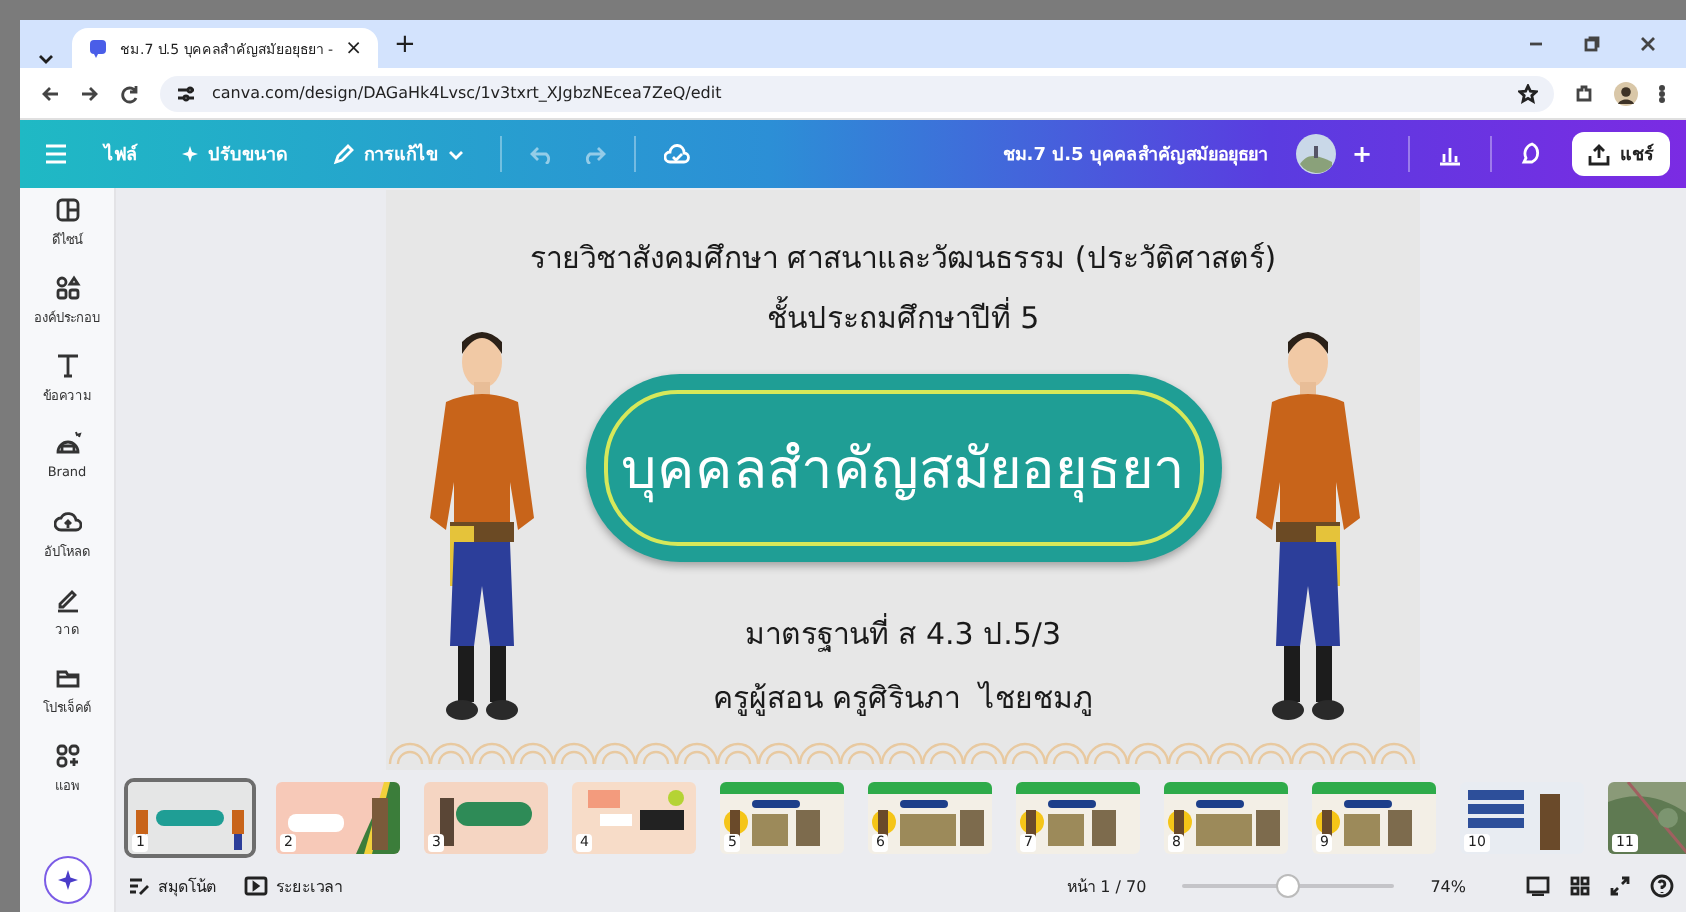 The height and width of the screenshot is (912, 1686). Describe the element at coordinates (1450, 154) in the screenshot. I see `analytics-icon` at that location.